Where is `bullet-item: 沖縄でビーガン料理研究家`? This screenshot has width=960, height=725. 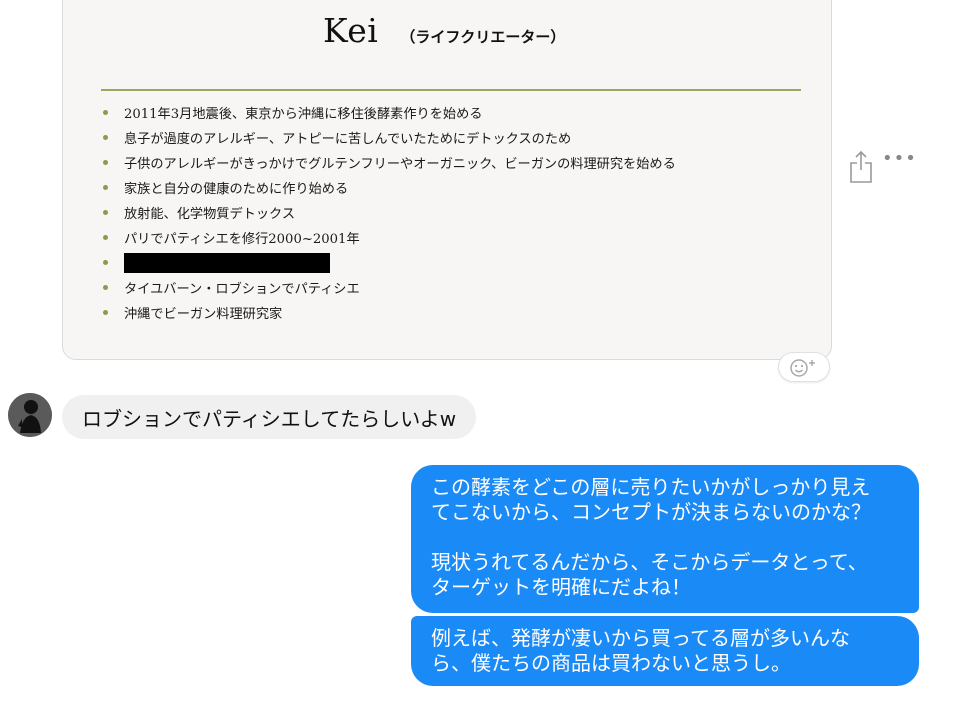
bullet-item: 沖縄でビーガン料理研究家 is located at coordinates (389, 312).